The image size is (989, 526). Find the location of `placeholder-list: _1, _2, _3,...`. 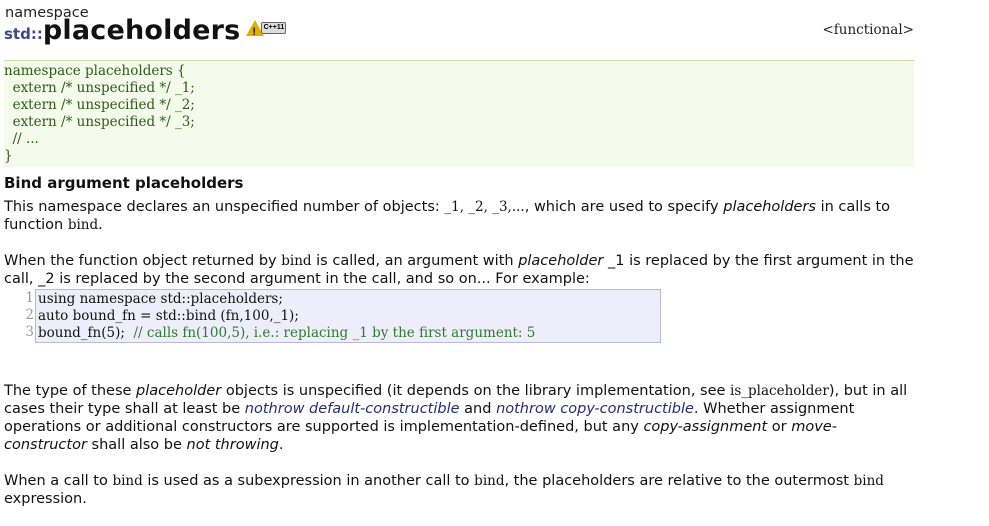

placeholder-list: _1, _2, _3,... is located at coordinates (484, 207).